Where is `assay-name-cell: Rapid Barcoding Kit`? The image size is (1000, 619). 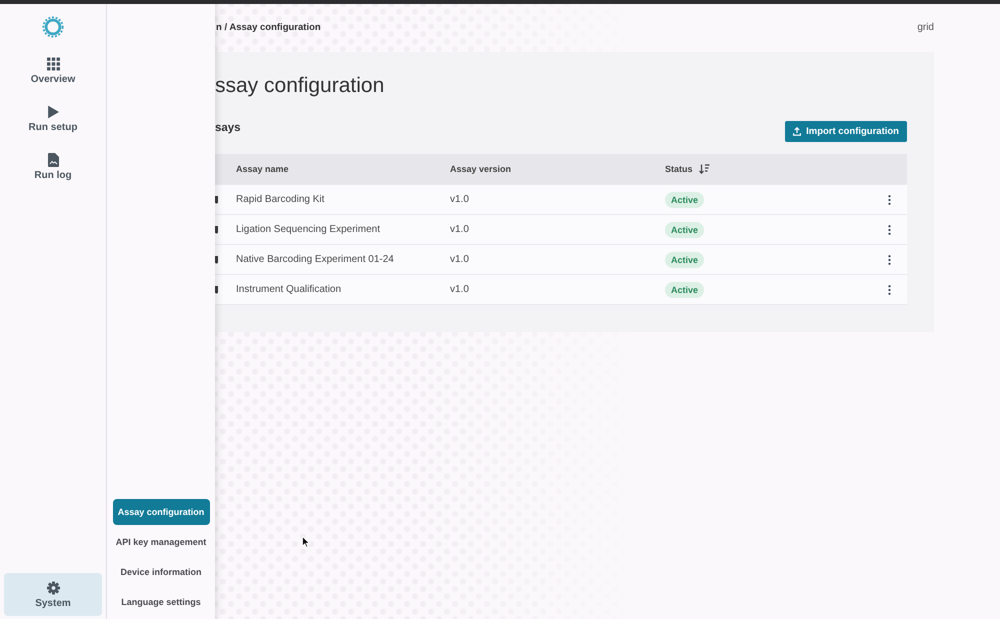
assay-name-cell: Rapid Barcoding Kit is located at coordinates (280, 199).